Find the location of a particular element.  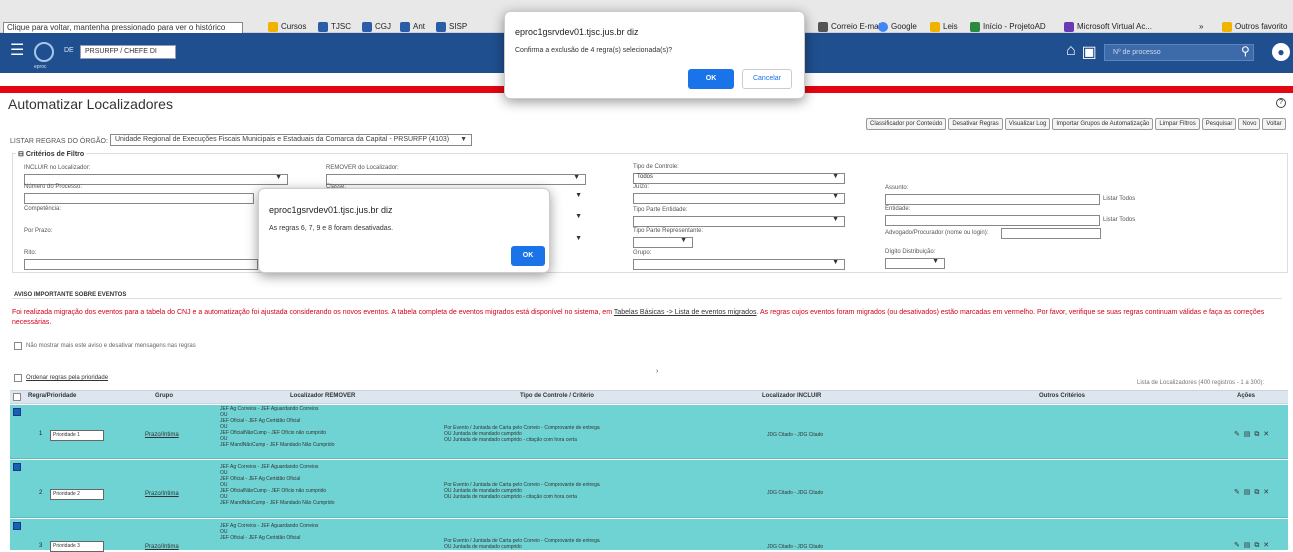

priority-select: Prioridade 1 is located at coordinates (77, 435).